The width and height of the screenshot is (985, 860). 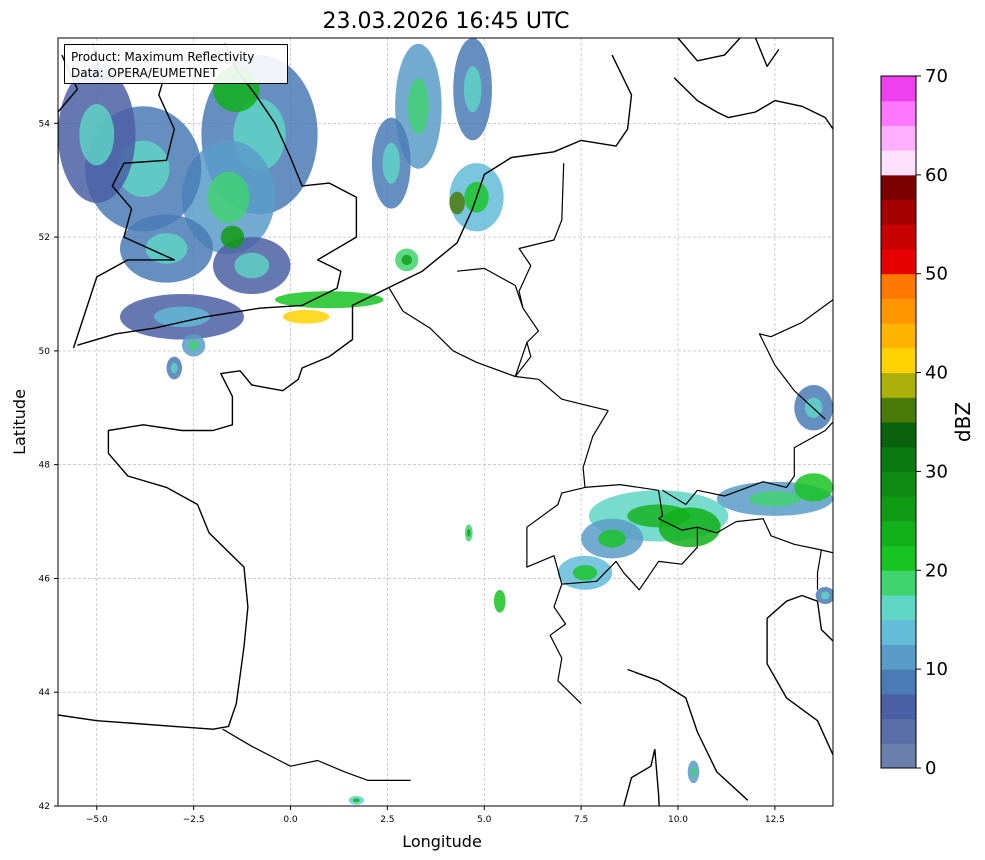 I want to click on y-axis-ticks: 42 44 46 48 50 52 54, so click(x=48, y=465).